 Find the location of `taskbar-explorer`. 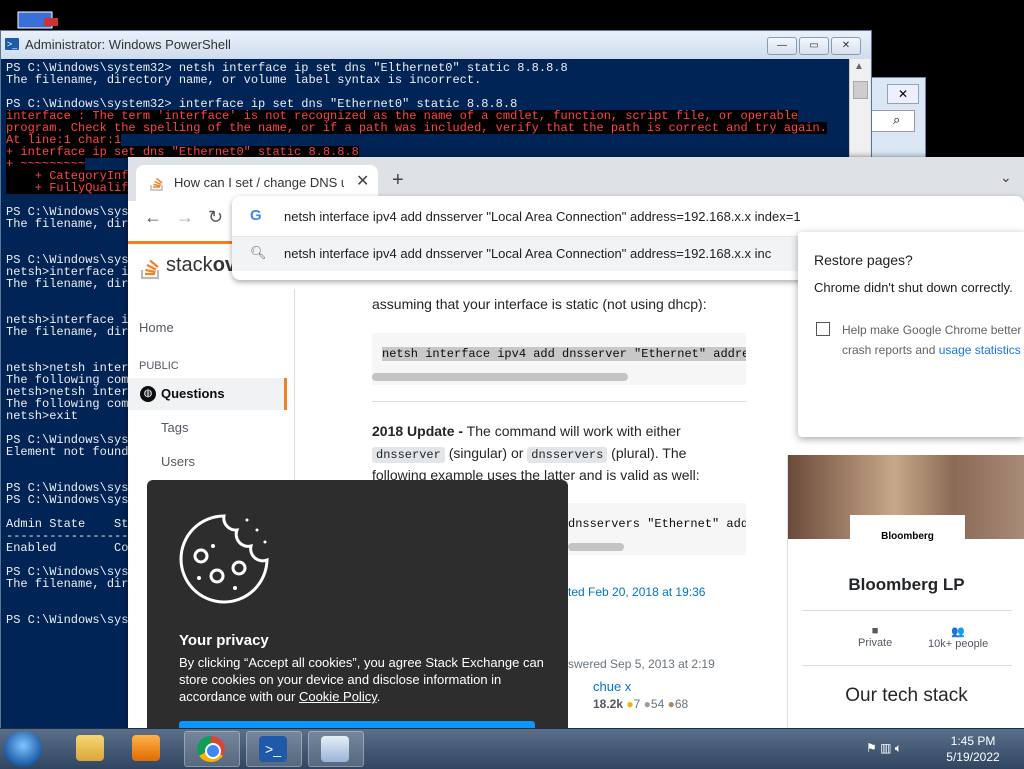

taskbar-explorer is located at coordinates (91, 748).